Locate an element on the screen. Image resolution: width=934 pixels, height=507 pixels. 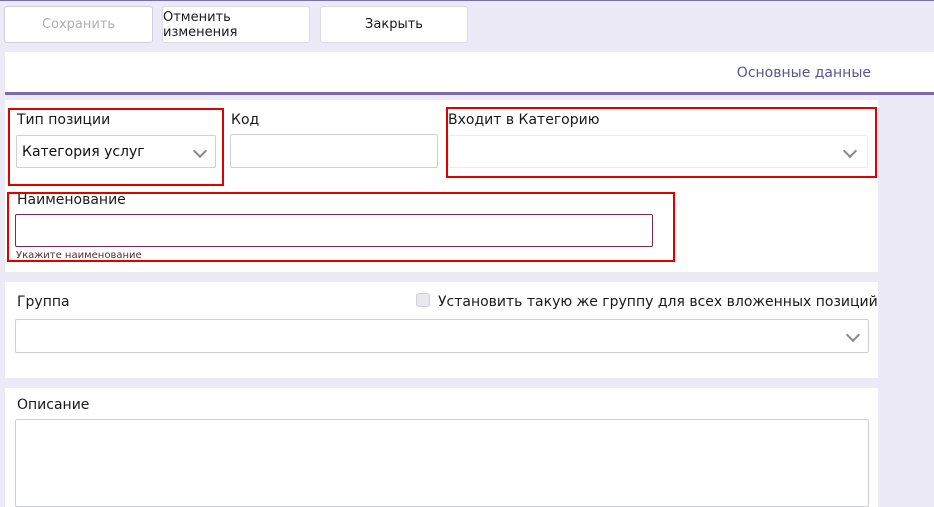
group-label: Группа is located at coordinates (43, 302).